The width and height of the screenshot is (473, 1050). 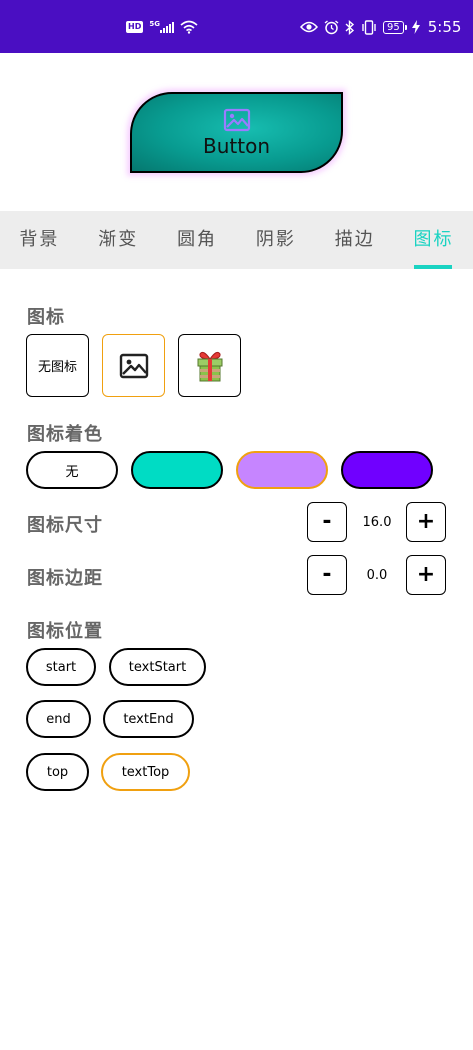 What do you see at coordinates (236, 132) in the screenshot?
I see `demo-button: Button` at bounding box center [236, 132].